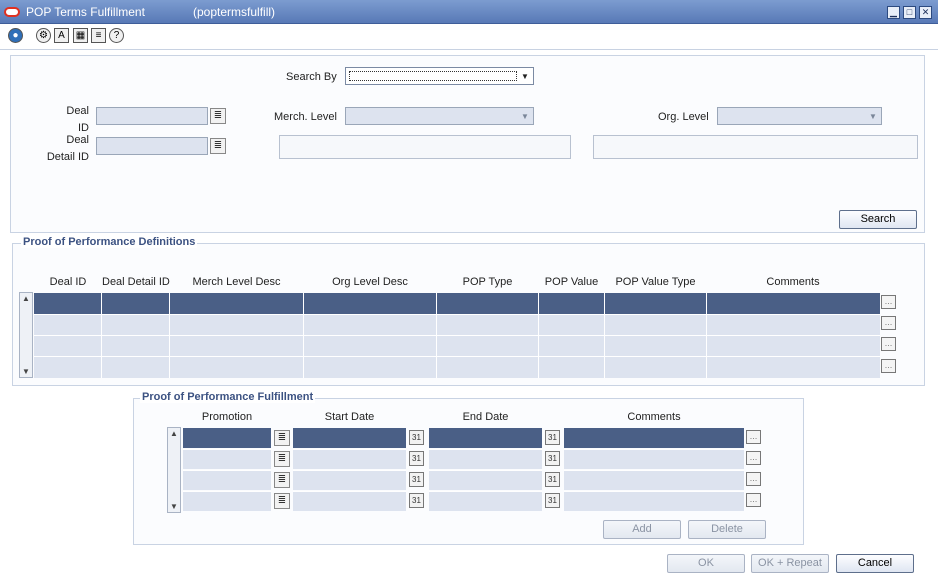 The height and width of the screenshot is (582, 938). What do you see at coordinates (755, 147) in the screenshot?
I see `org-level-desc-field` at bounding box center [755, 147].